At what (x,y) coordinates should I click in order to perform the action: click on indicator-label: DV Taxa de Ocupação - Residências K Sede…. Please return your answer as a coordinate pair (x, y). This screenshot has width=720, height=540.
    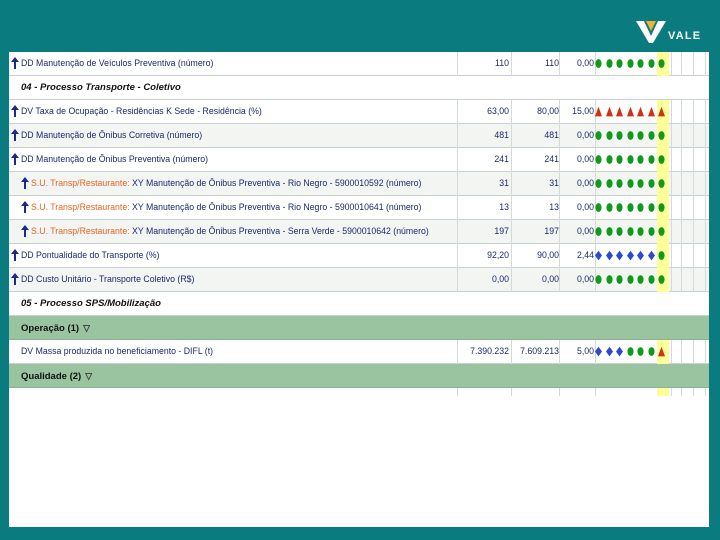
    Looking at the image, I should click on (141, 112).